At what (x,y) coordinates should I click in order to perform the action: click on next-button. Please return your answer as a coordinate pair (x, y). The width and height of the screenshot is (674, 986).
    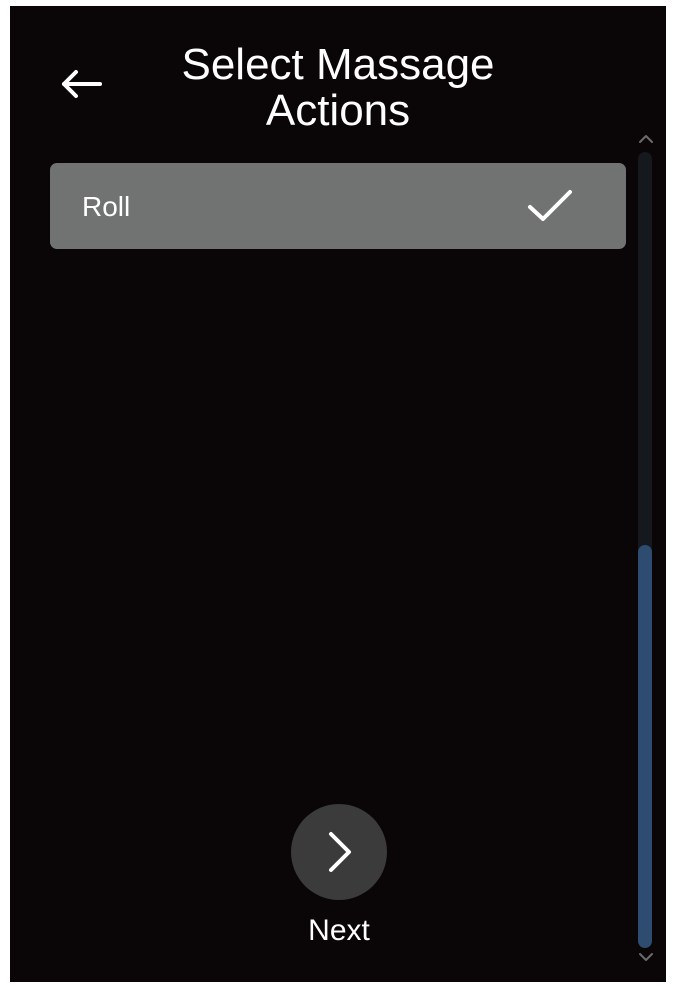
    Looking at the image, I should click on (339, 852).